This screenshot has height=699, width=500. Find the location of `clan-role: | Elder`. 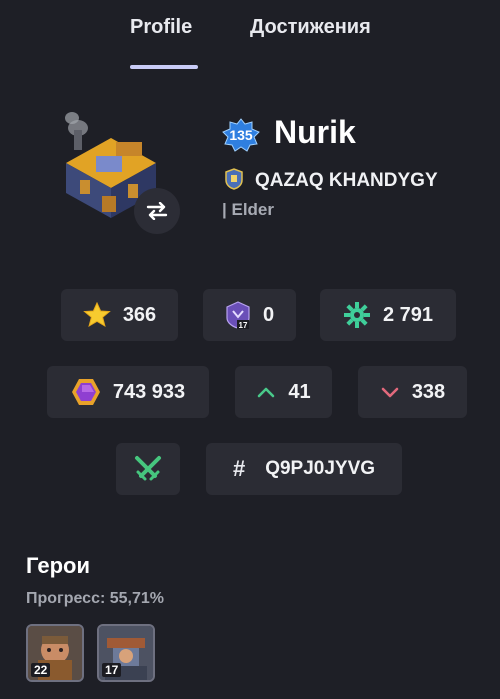

clan-role: | Elder is located at coordinates (248, 209).